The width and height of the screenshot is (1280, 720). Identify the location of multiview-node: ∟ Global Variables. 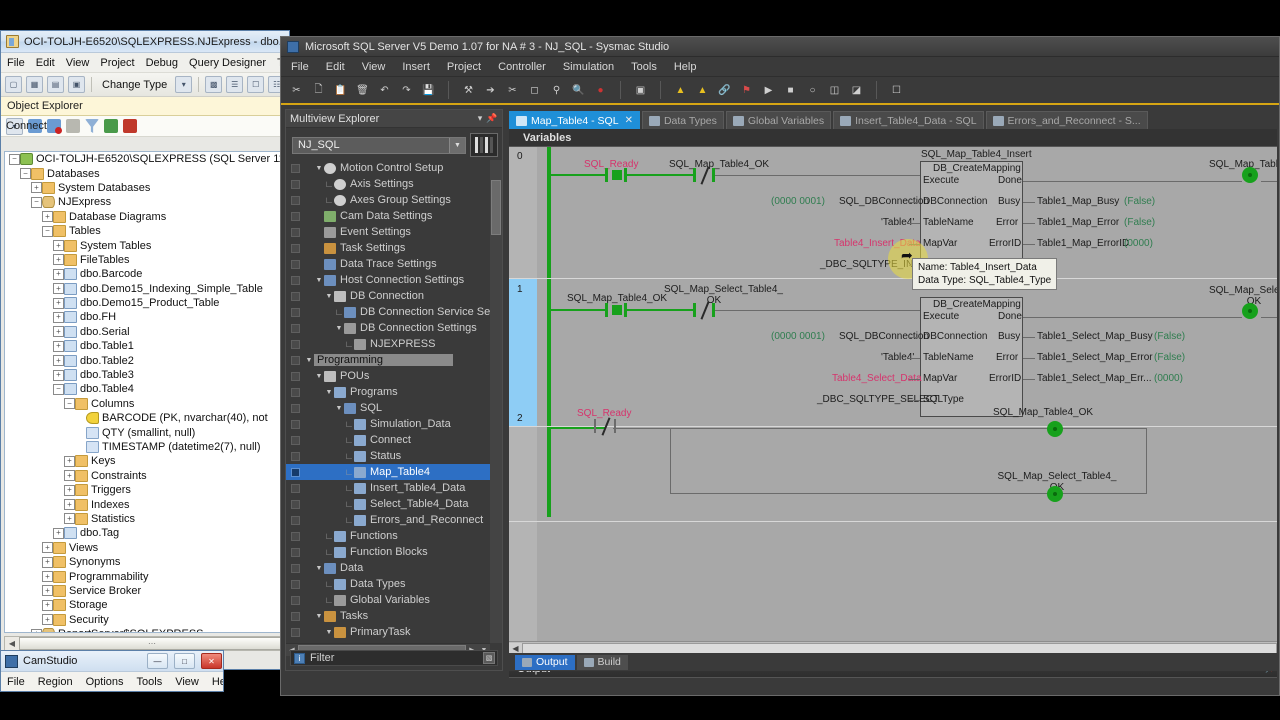
(394, 600).